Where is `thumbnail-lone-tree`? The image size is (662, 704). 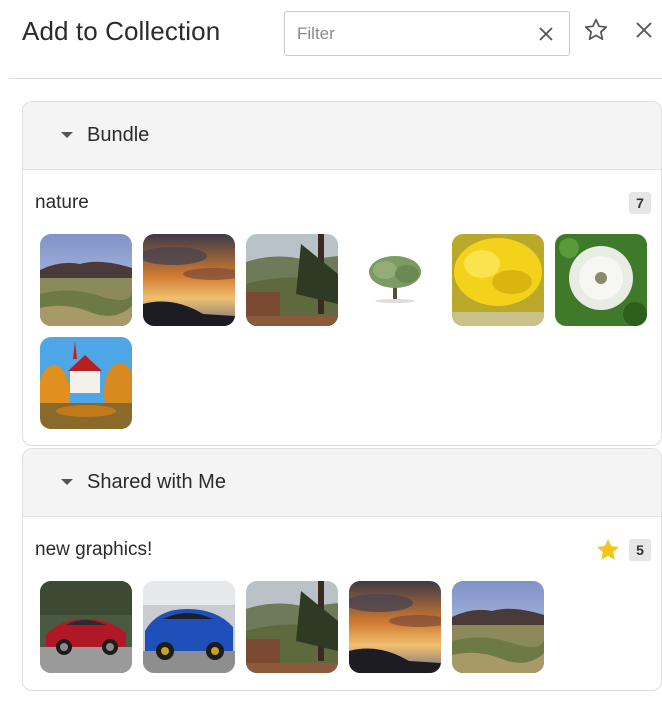
thumbnail-lone-tree is located at coordinates (395, 280).